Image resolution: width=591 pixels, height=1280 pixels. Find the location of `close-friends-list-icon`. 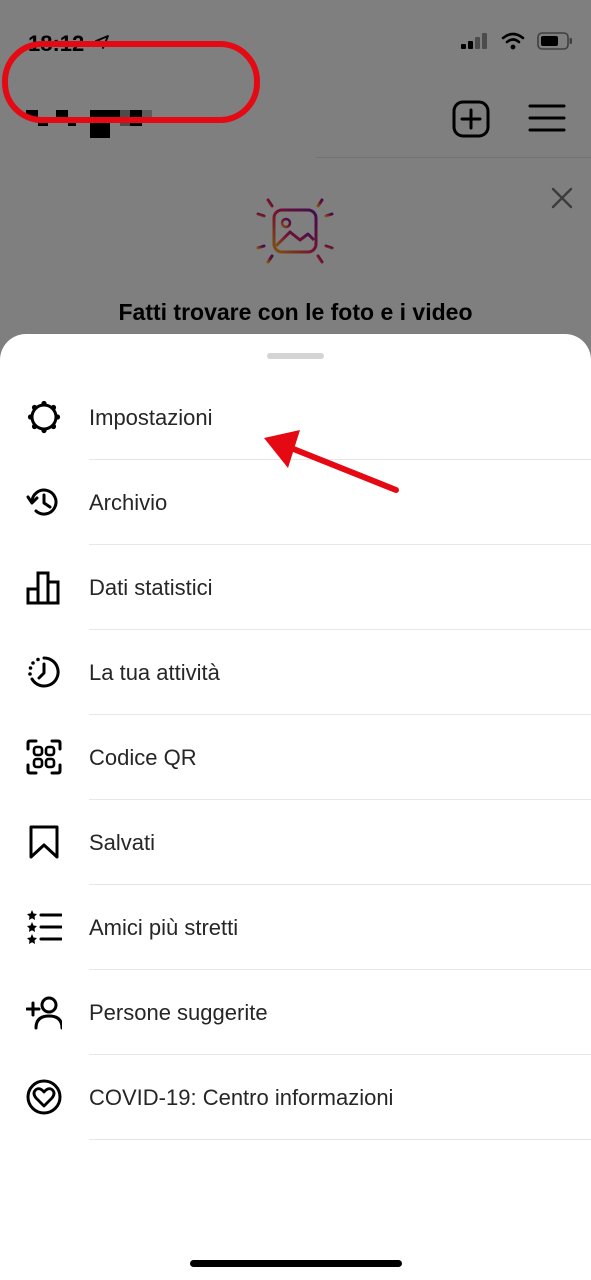

close-friends-list-icon is located at coordinates (44, 927).